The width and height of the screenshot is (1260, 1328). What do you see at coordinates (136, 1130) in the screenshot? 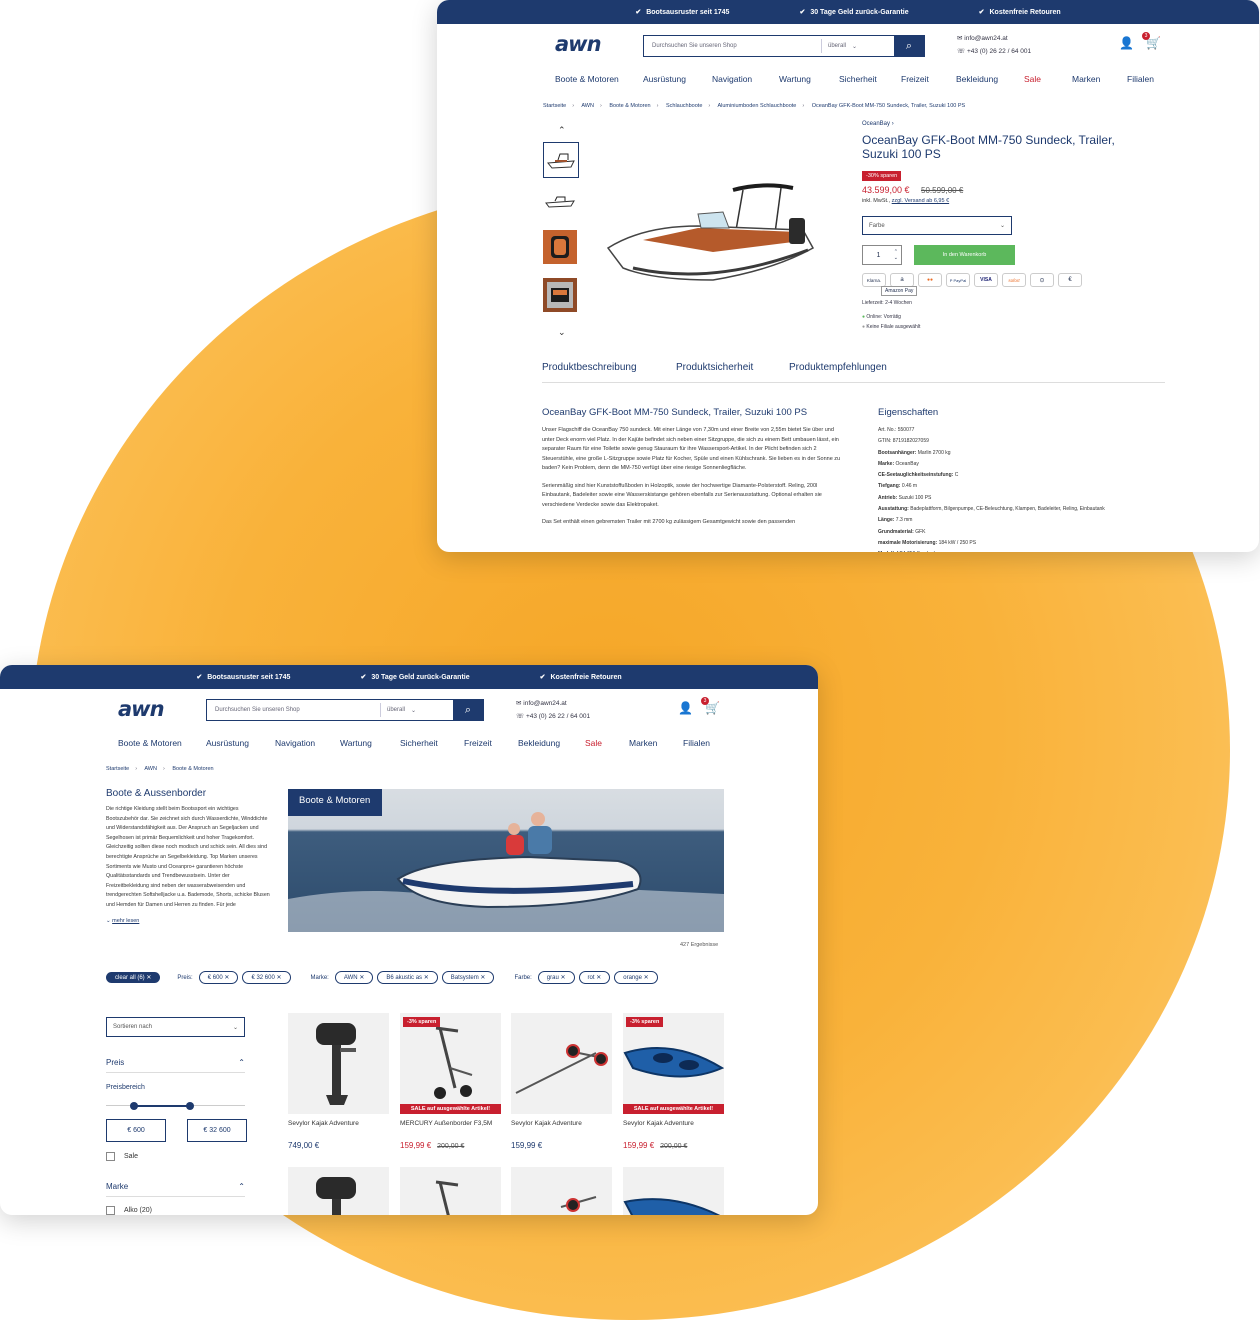
I see `price-min-field: € 600` at bounding box center [136, 1130].